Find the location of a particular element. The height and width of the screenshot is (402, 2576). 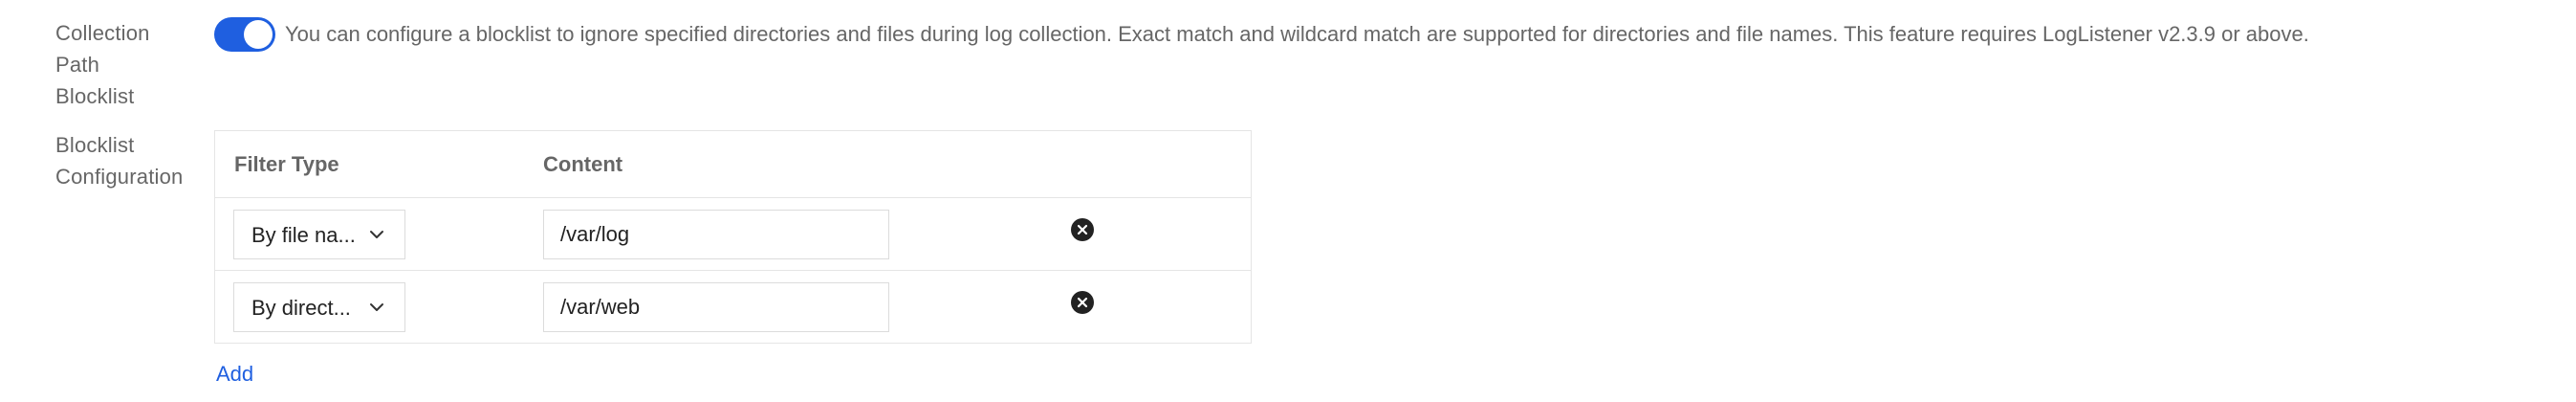

label-line: Collection is located at coordinates (102, 33).